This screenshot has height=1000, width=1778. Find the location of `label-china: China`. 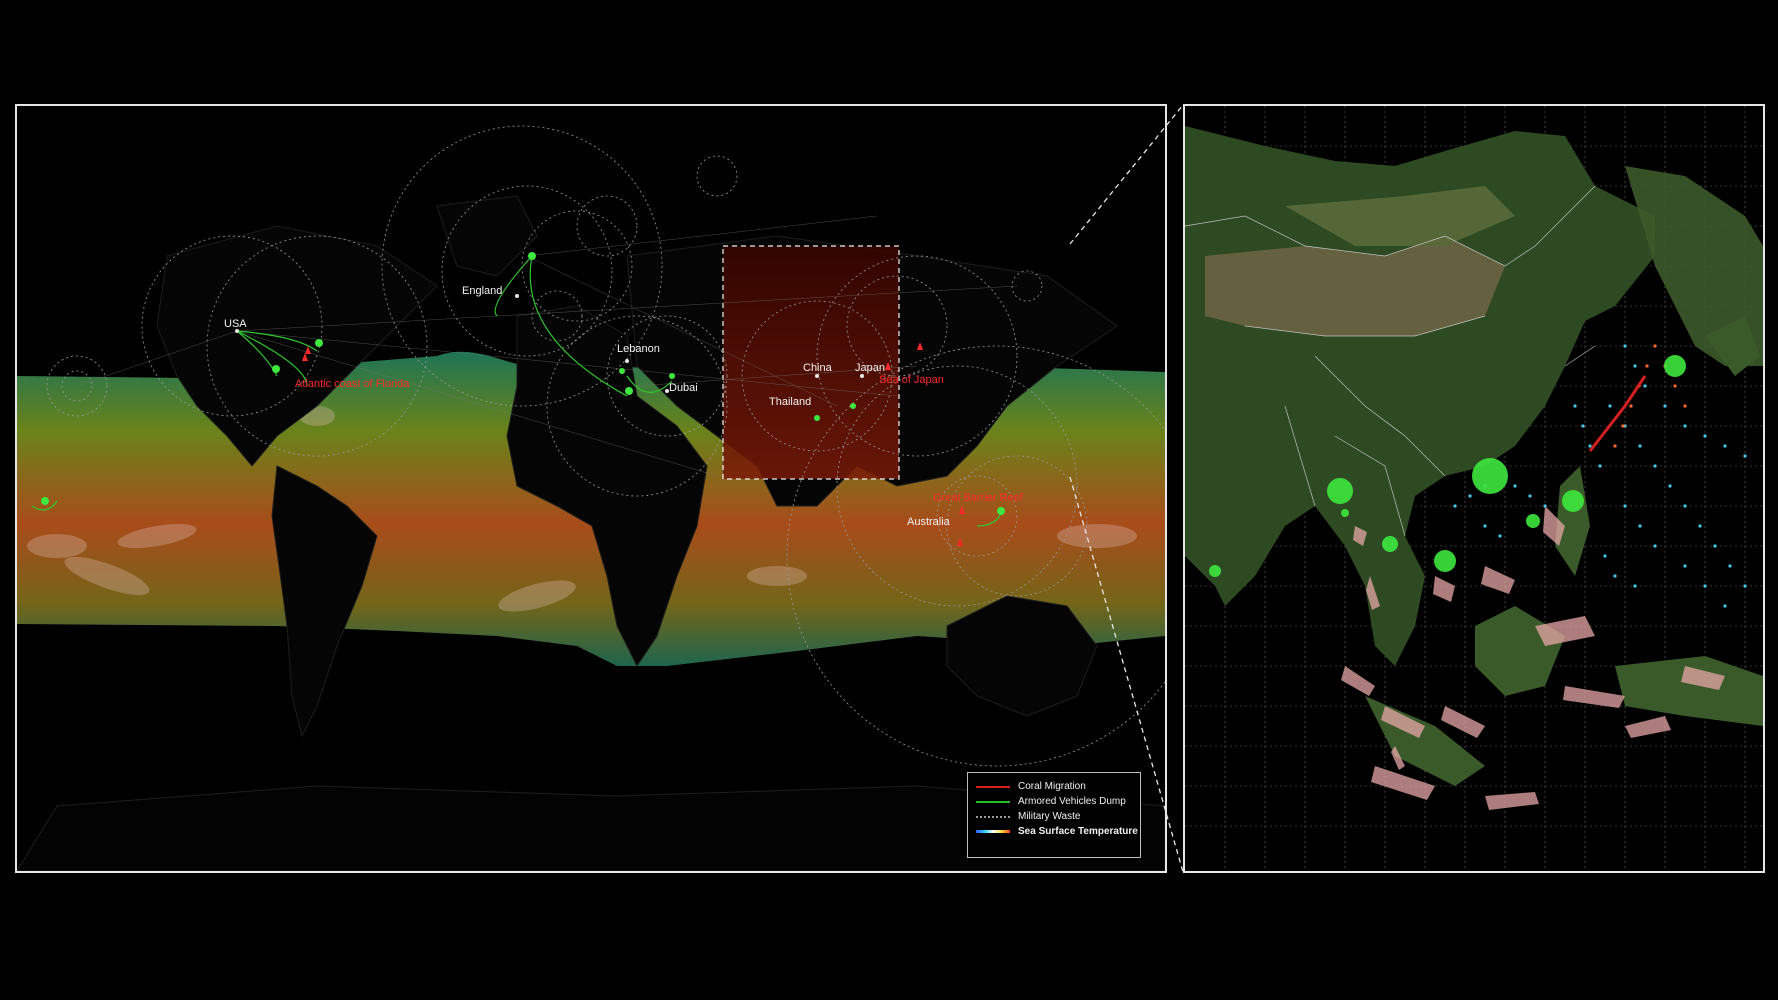

label-china: China is located at coordinates (817, 368).